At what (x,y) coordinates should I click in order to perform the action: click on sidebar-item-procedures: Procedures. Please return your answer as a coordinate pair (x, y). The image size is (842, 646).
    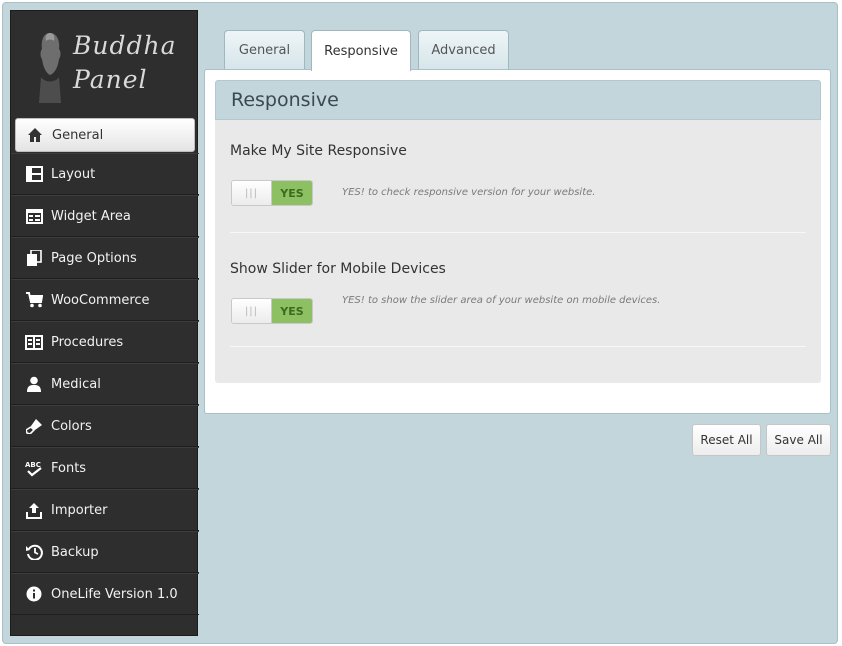
    Looking at the image, I should click on (105, 342).